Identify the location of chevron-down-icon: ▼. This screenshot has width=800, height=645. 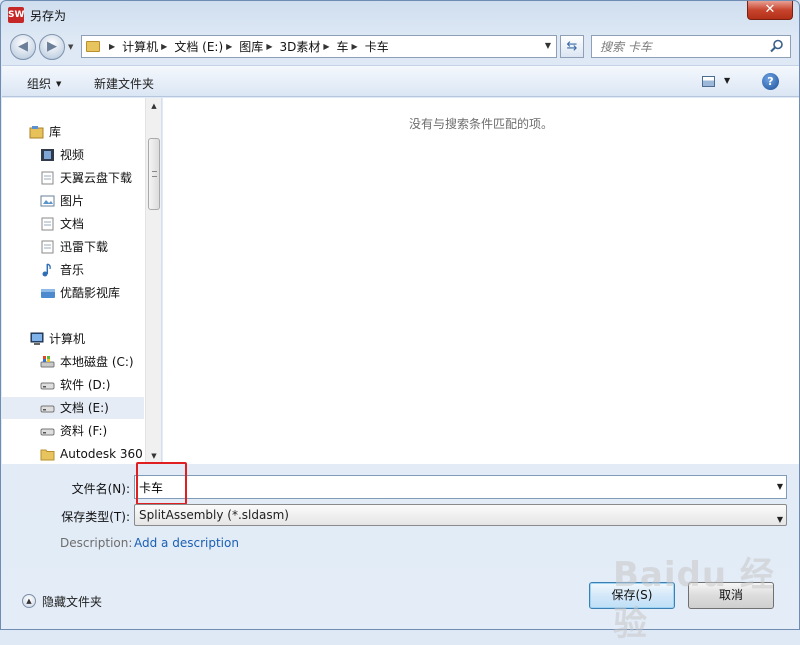
(59, 84).